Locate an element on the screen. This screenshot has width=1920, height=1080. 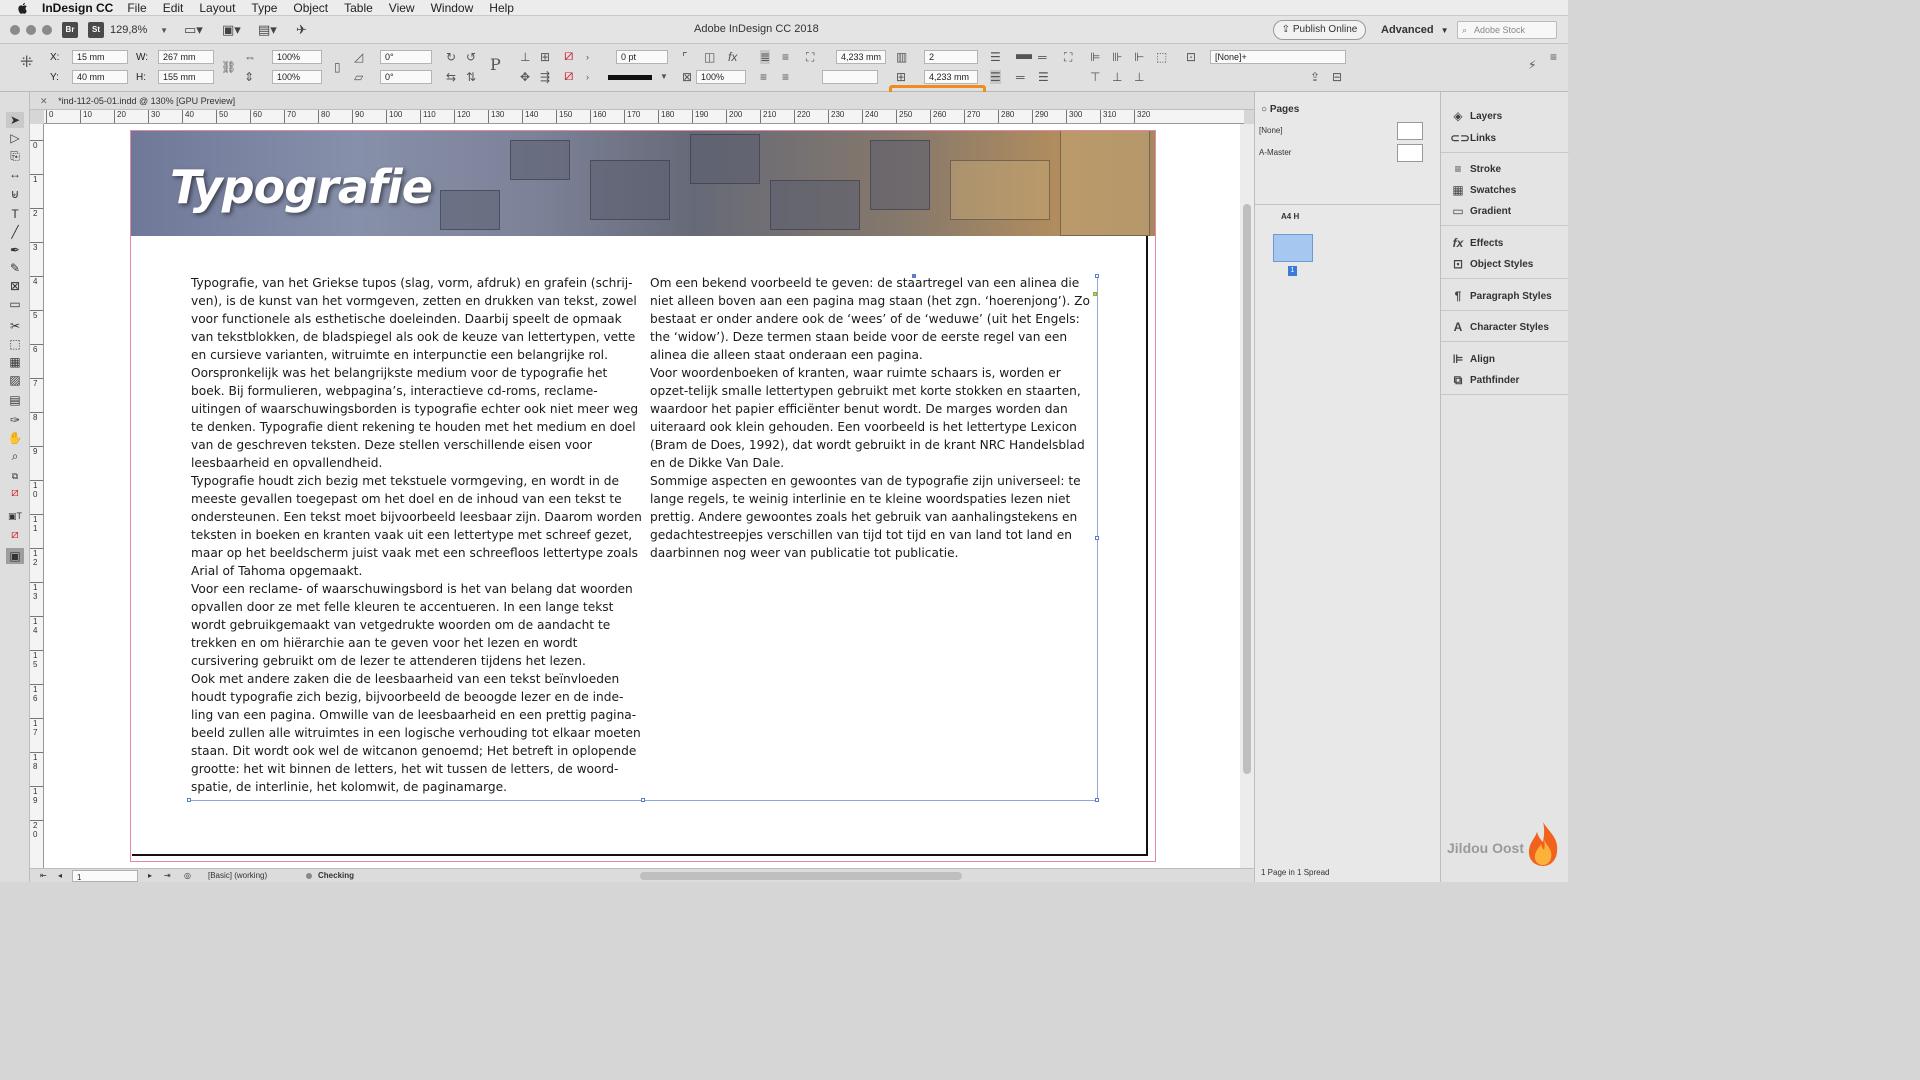
dock-item-swatches: ▦ Swatches is located at coordinates (1505, 191).